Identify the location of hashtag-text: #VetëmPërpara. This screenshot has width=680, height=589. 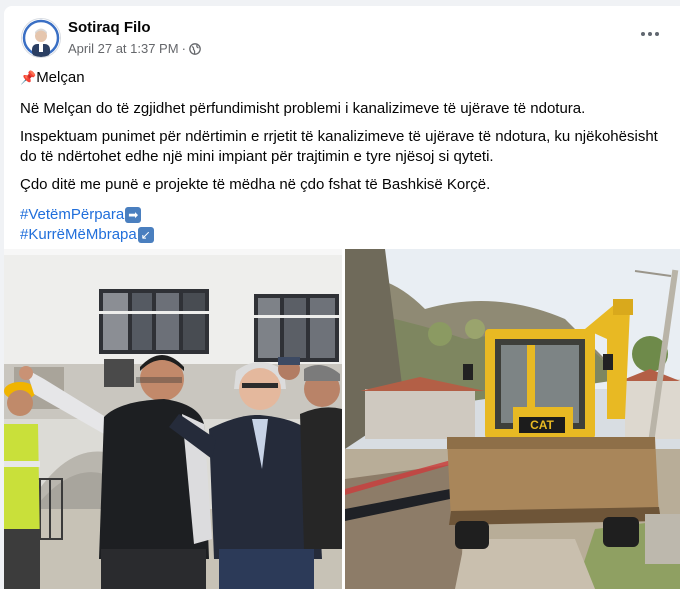
(72, 214).